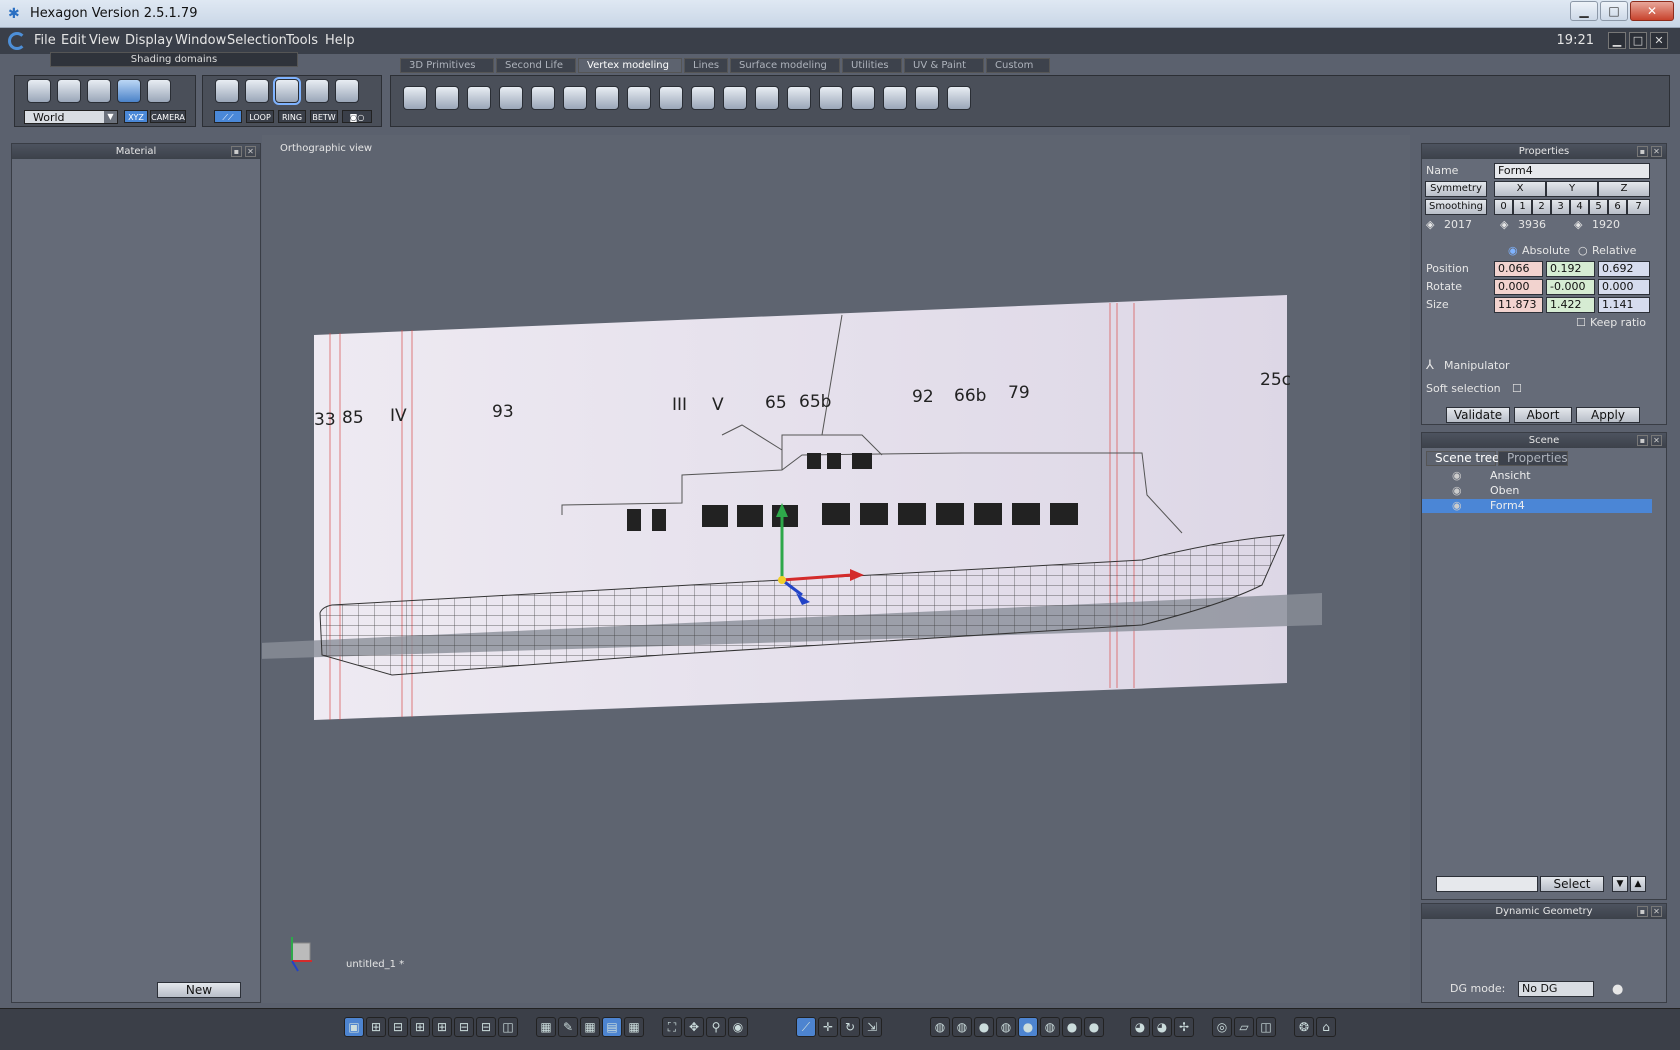  I want to click on symmetry-x-toggle: X, so click(1520, 189).